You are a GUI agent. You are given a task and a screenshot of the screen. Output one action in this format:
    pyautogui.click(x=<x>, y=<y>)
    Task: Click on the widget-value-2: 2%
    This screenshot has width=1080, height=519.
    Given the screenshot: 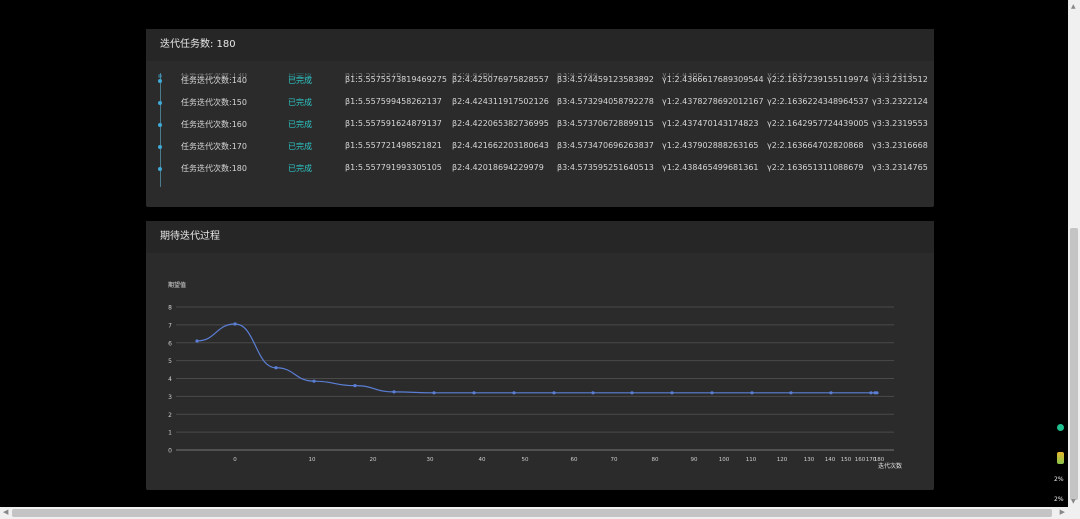 What is the action you would take?
    pyautogui.click(x=1059, y=499)
    